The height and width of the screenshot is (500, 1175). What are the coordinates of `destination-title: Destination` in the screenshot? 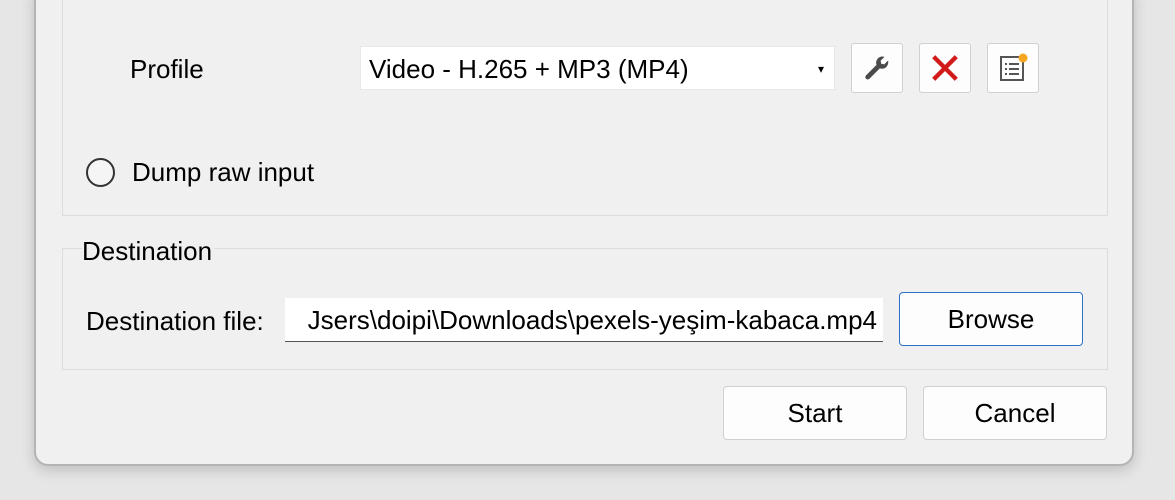 It's located at (148, 251).